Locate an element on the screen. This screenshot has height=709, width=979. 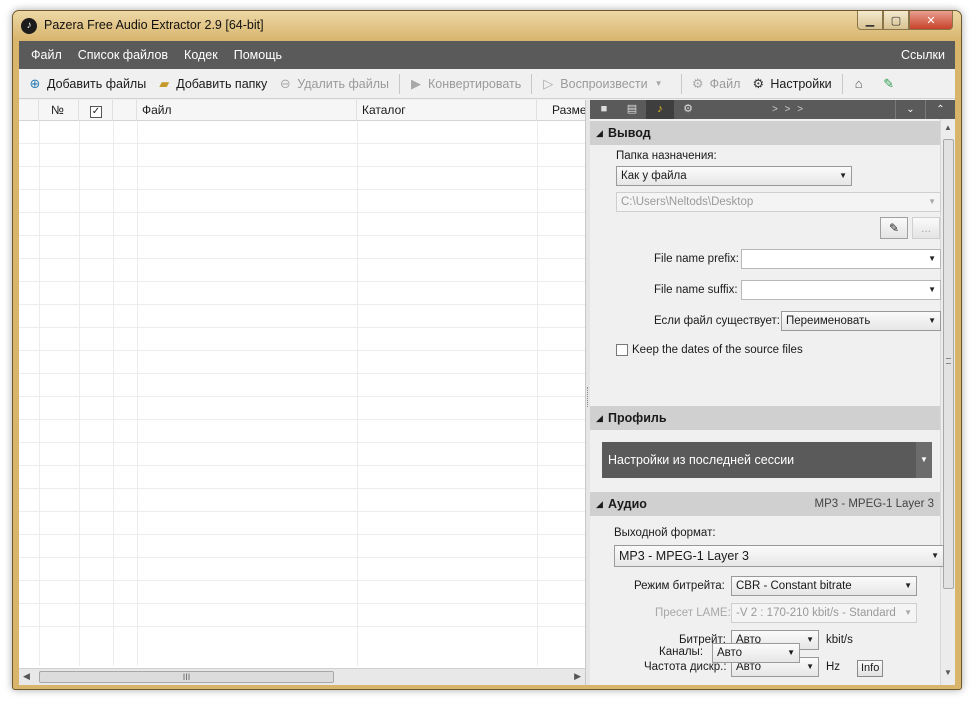
chevron-up-icon: ⌃ is located at coordinates (940, 109).